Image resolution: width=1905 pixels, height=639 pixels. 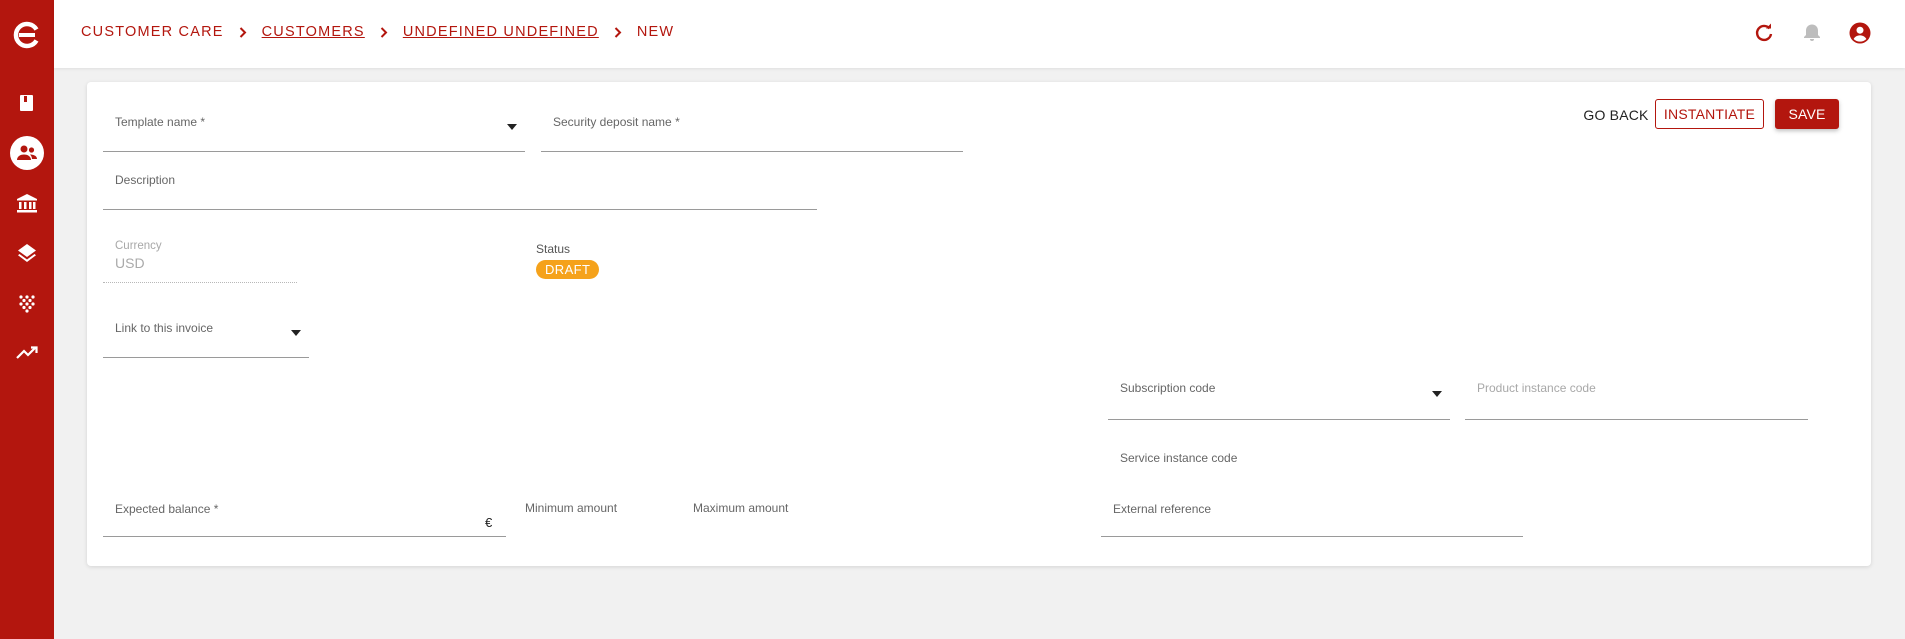 What do you see at coordinates (1709, 114) in the screenshot?
I see `instantiate-button: INSTANTIATE` at bounding box center [1709, 114].